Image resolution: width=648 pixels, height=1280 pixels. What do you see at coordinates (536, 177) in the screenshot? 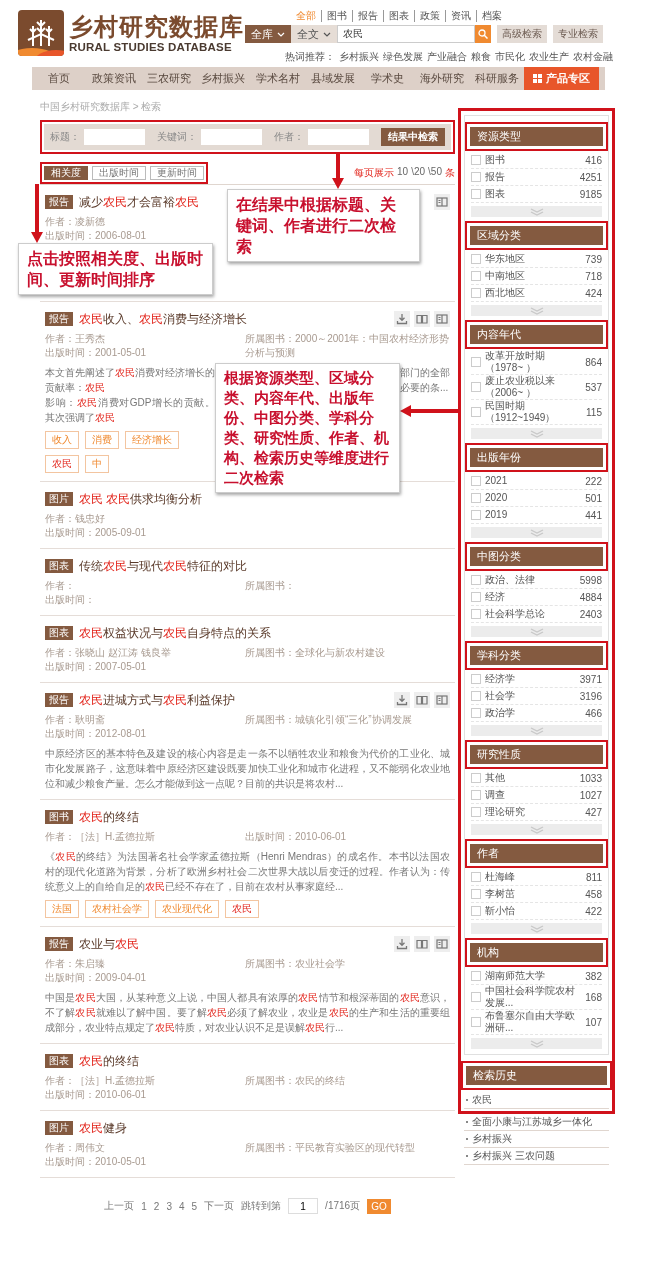
I see `facet-item: 报告 4251` at bounding box center [536, 177].